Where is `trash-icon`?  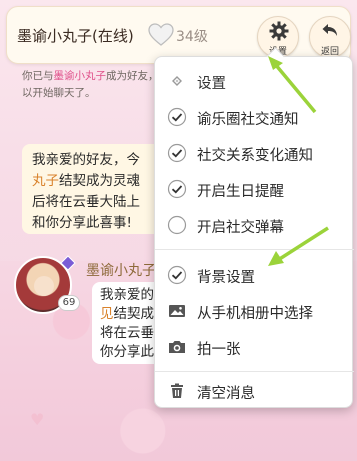
trash-icon is located at coordinates (177, 390).